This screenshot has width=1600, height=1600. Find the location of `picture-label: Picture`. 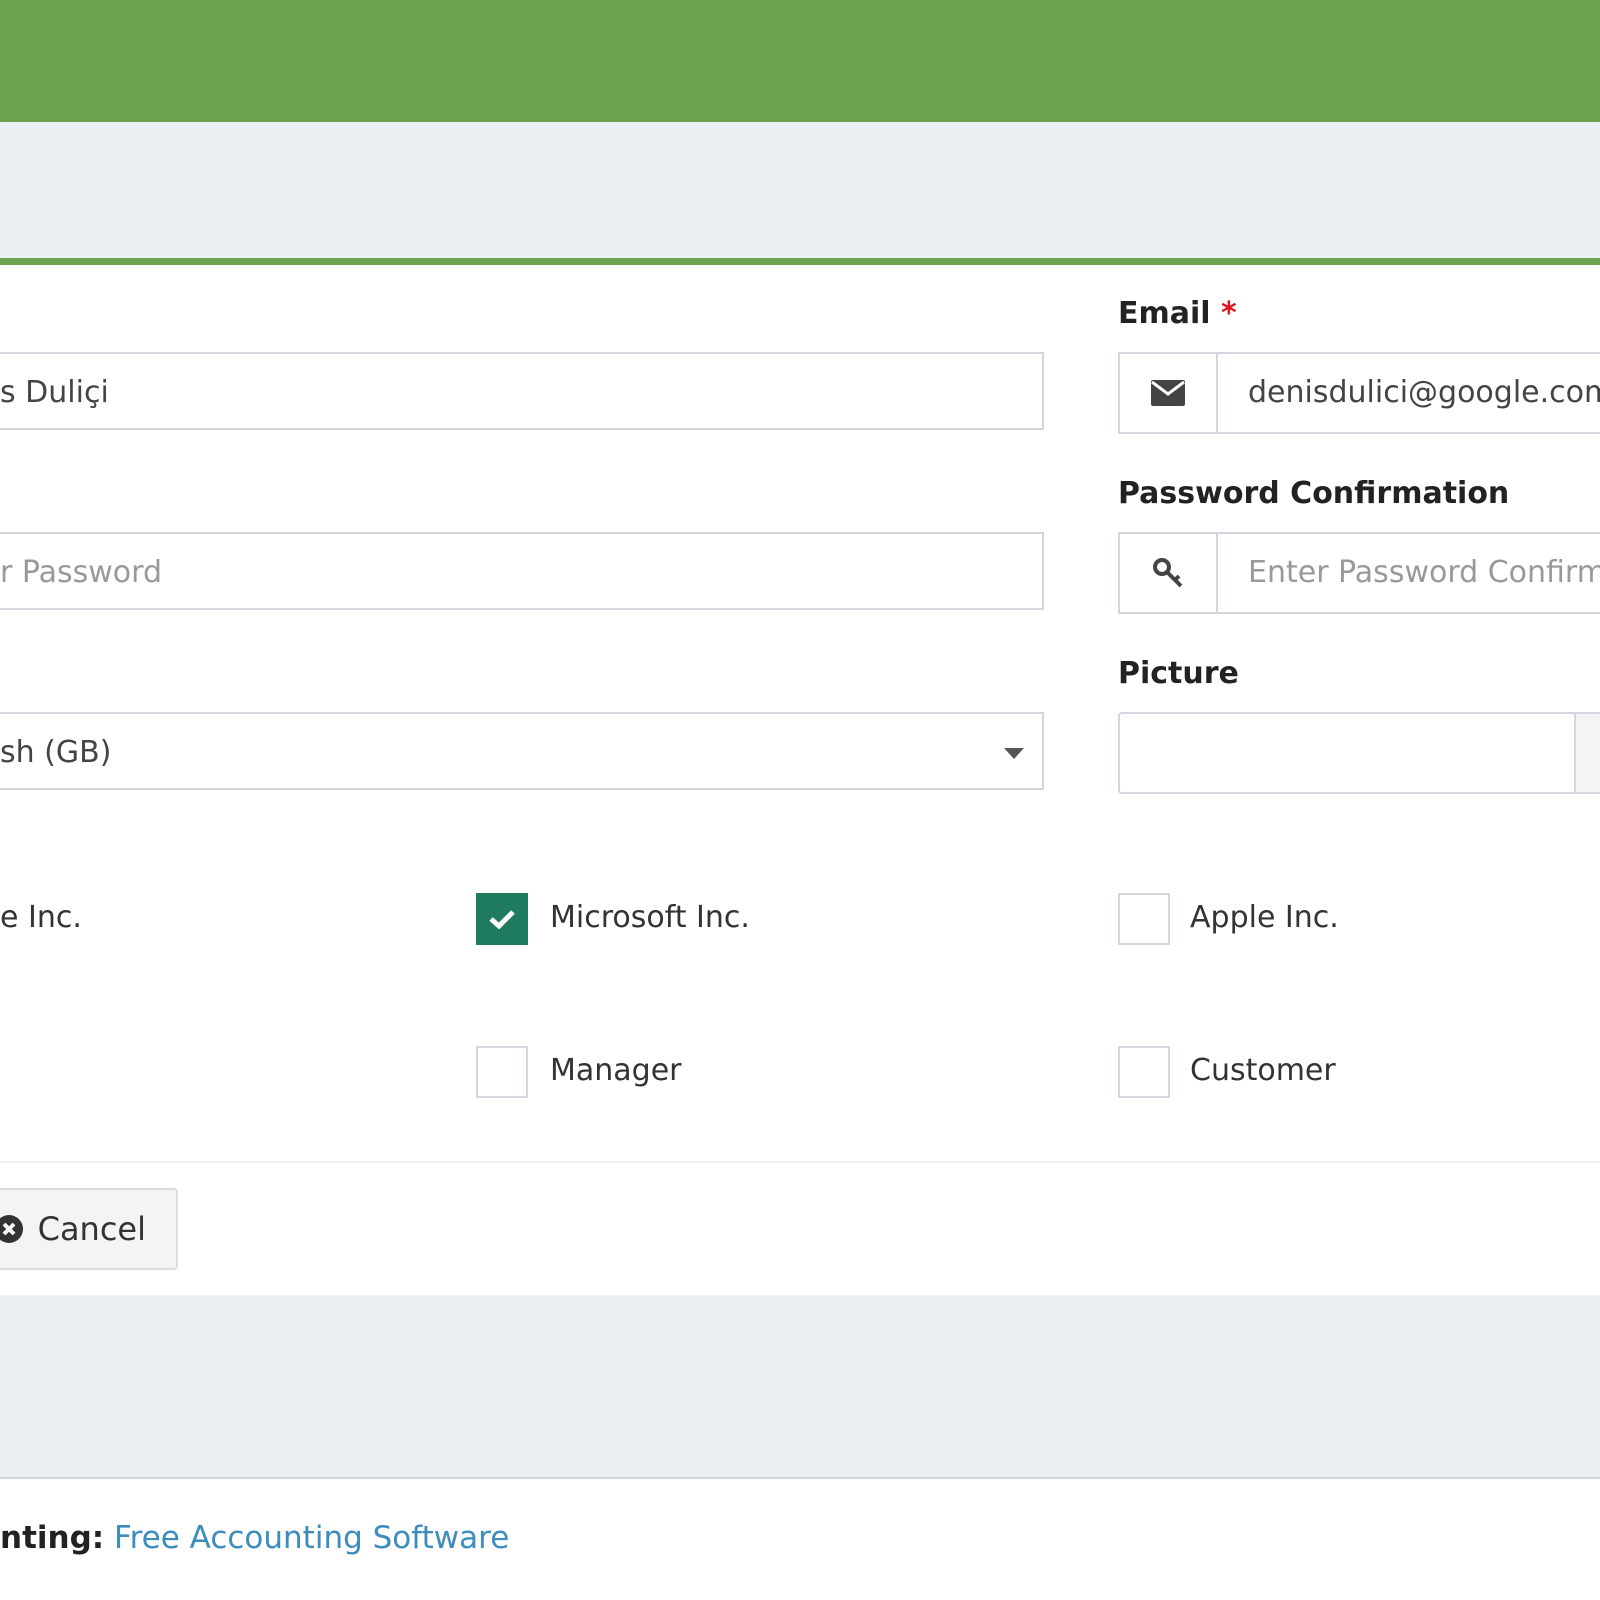

picture-label: Picture is located at coordinates (1178, 673).